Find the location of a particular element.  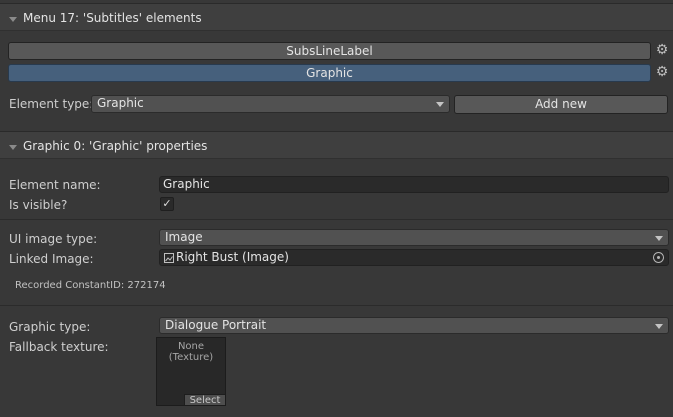

image-icon is located at coordinates (169, 258).